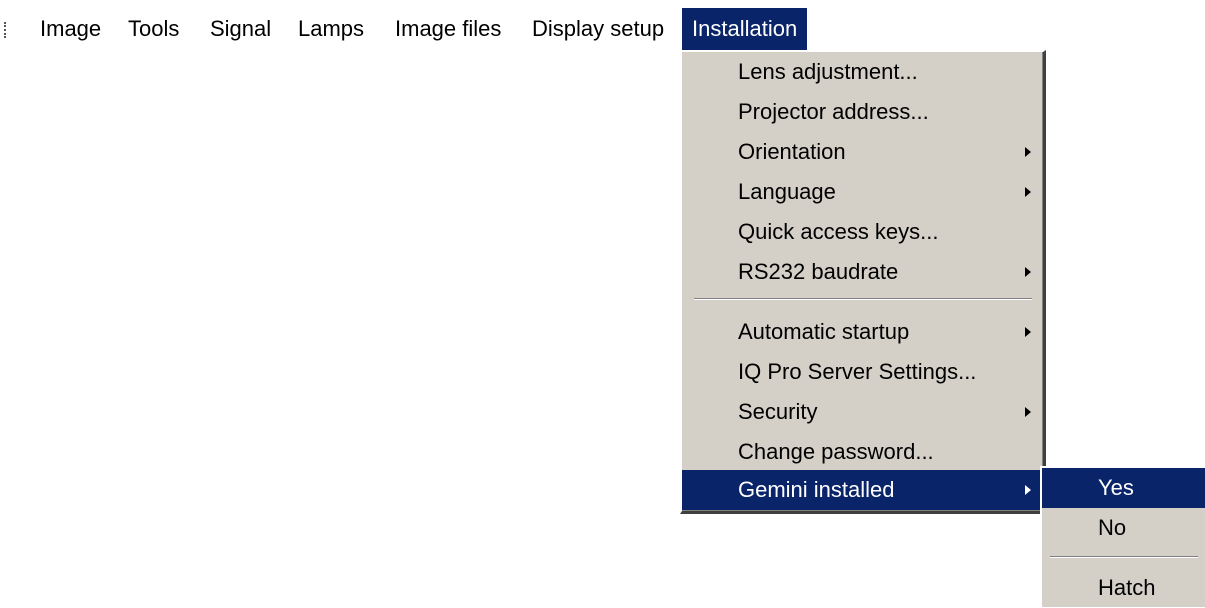 Image resolution: width=1205 pixels, height=608 pixels. Describe the element at coordinates (816, 489) in the screenshot. I see `menu-item-label: Gemini installed` at that location.